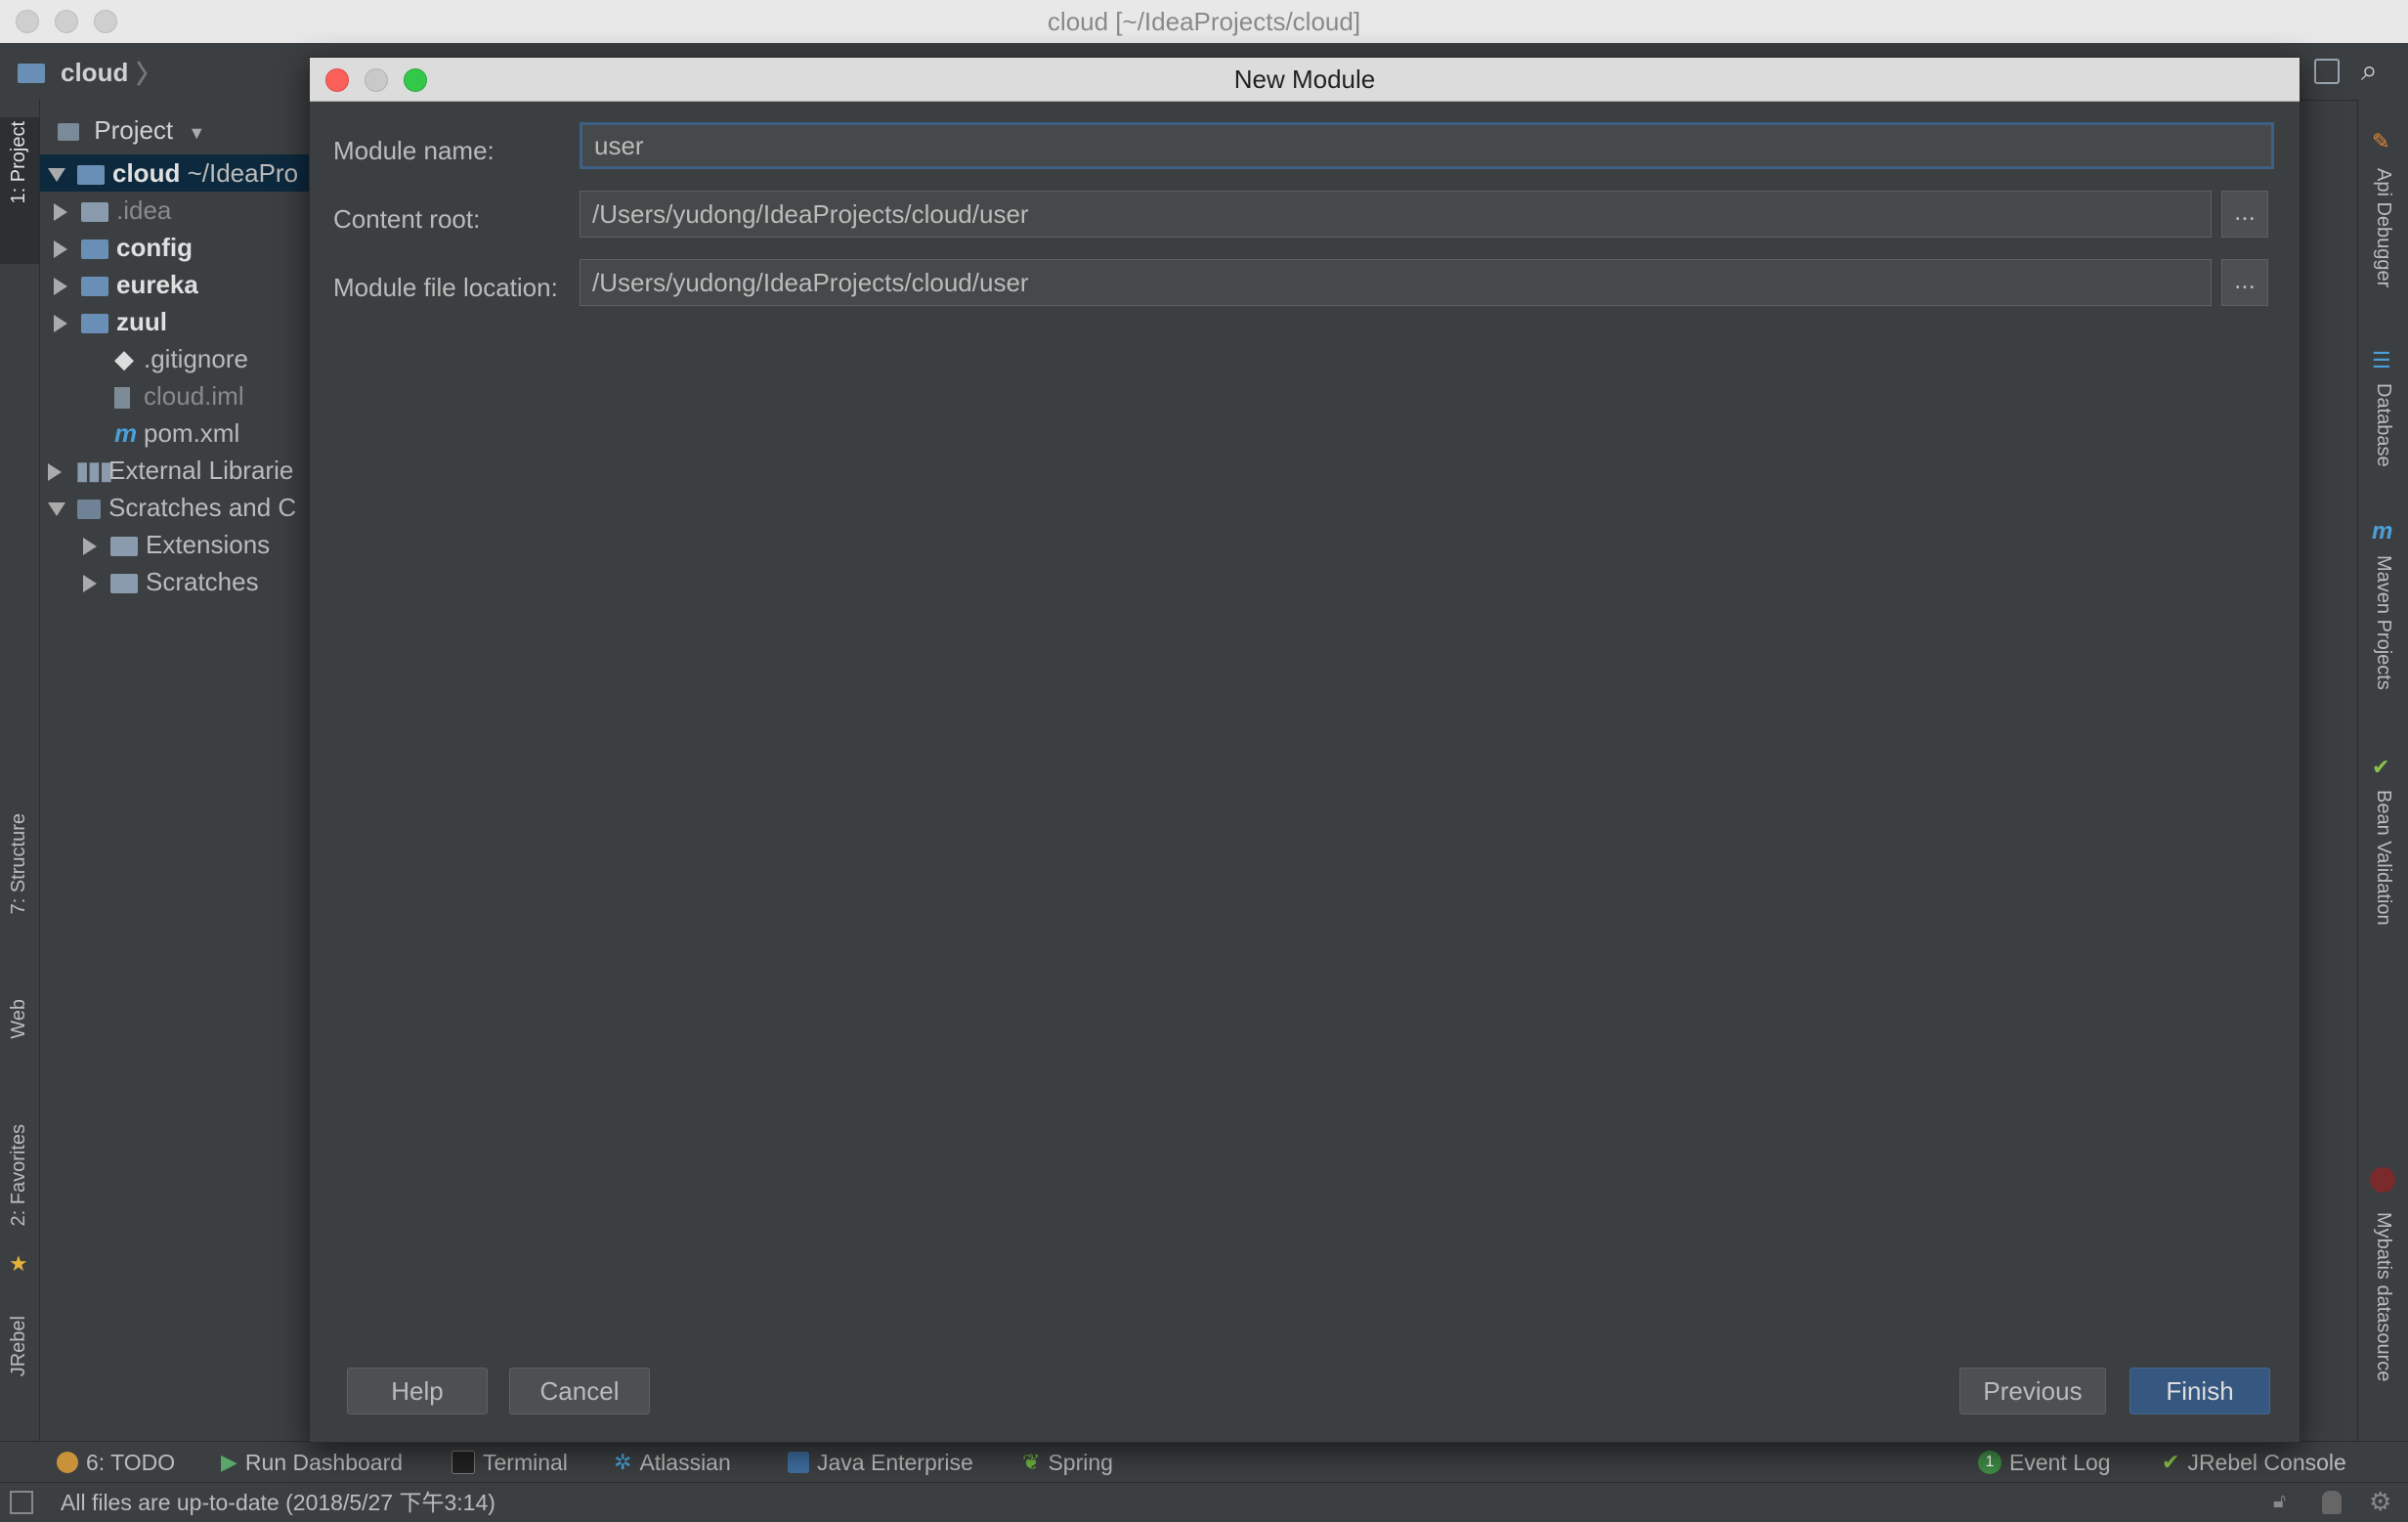 Image resolution: width=2408 pixels, height=1522 pixels. Describe the element at coordinates (2060, 1462) in the screenshot. I see `tab-label: Event Log` at that location.